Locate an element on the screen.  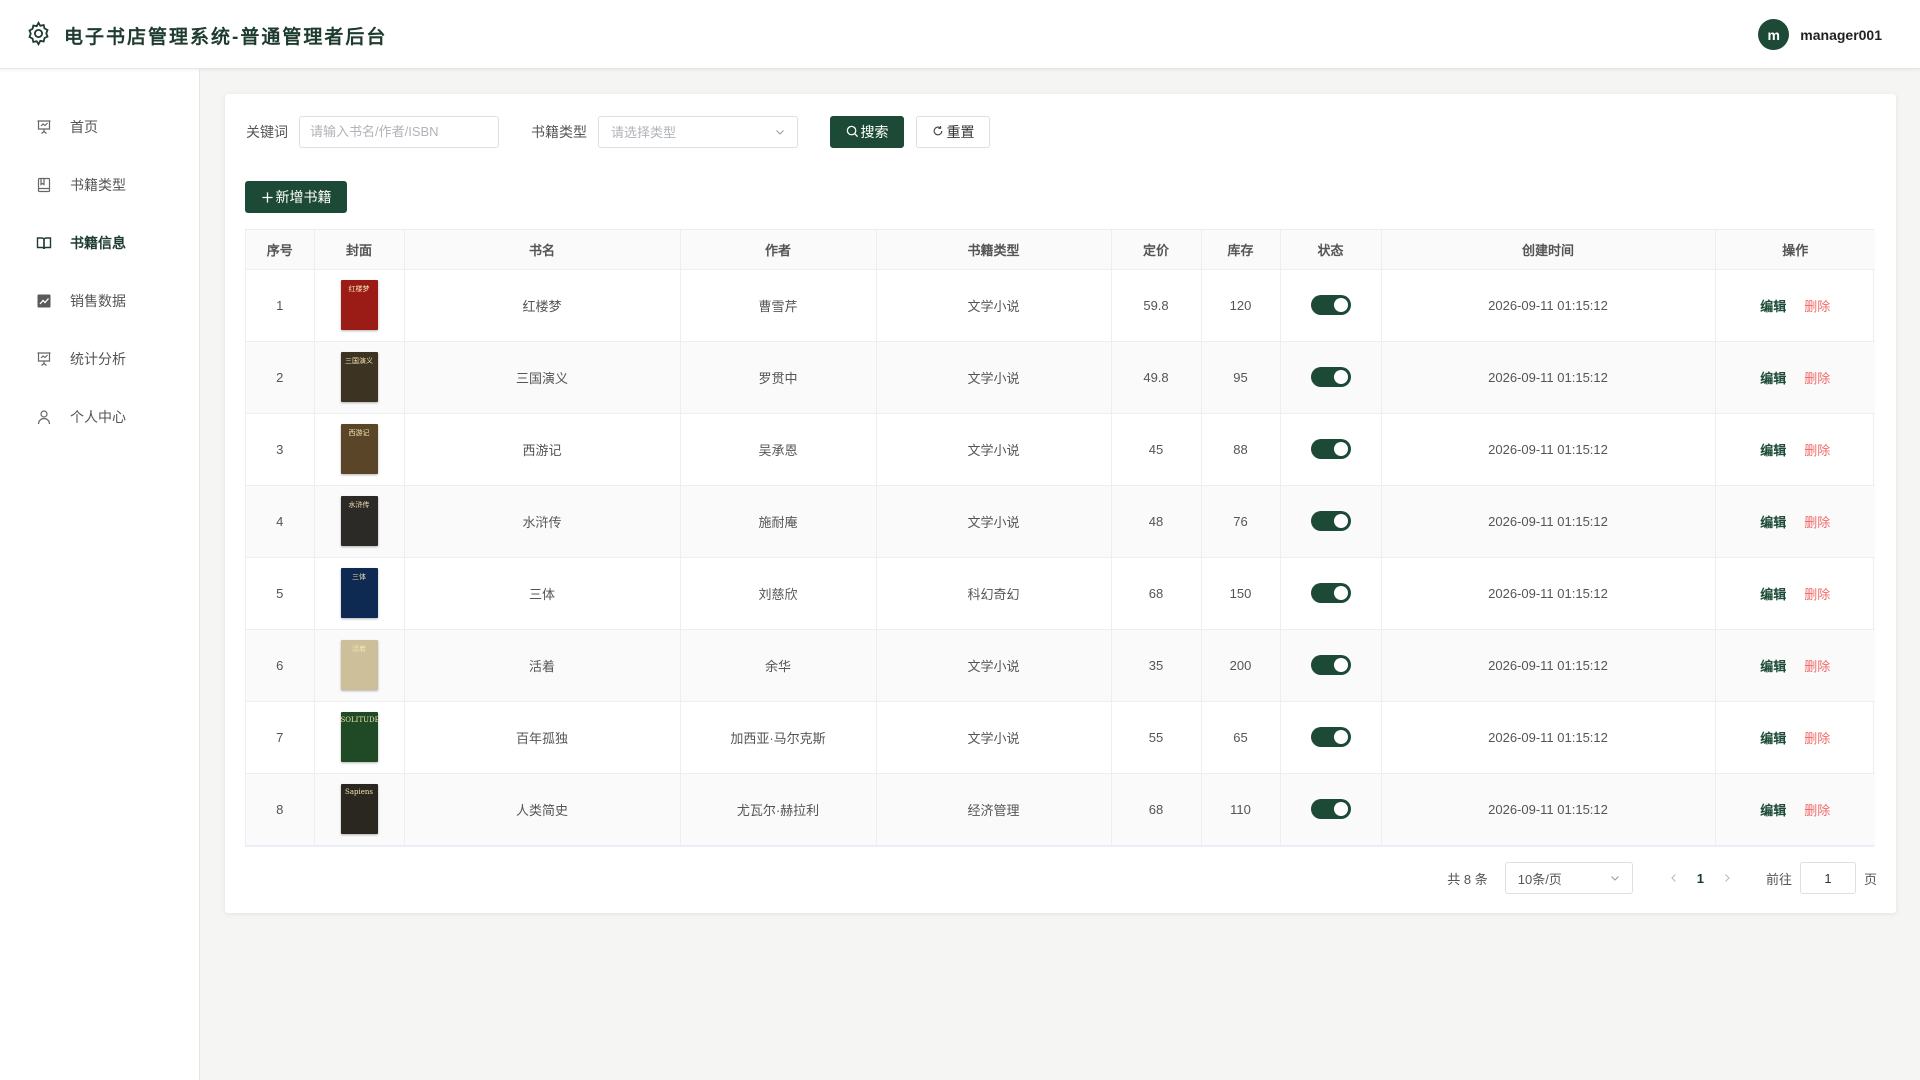
cell-no: 3 is located at coordinates (280, 449).